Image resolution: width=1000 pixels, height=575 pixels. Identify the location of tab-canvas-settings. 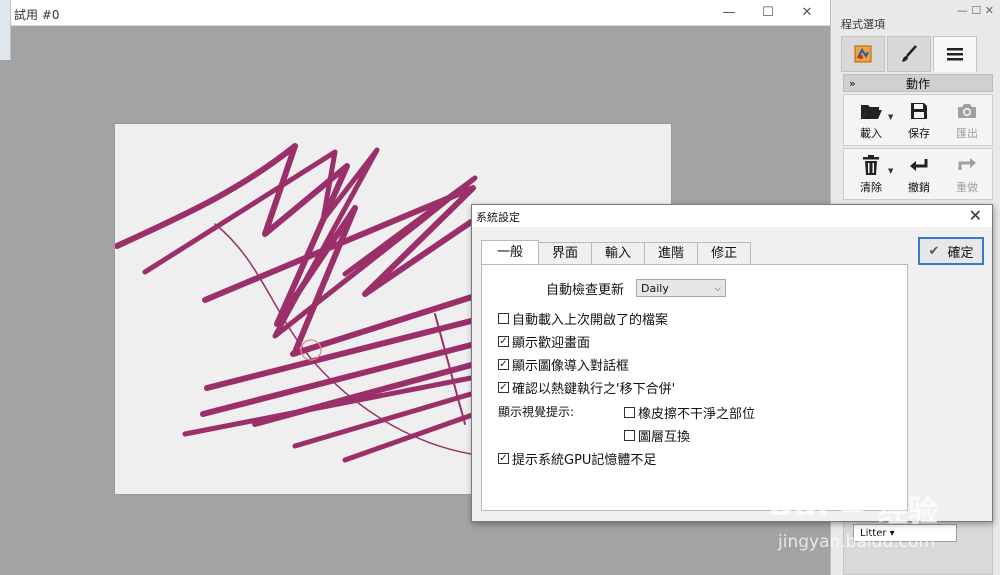
(863, 54).